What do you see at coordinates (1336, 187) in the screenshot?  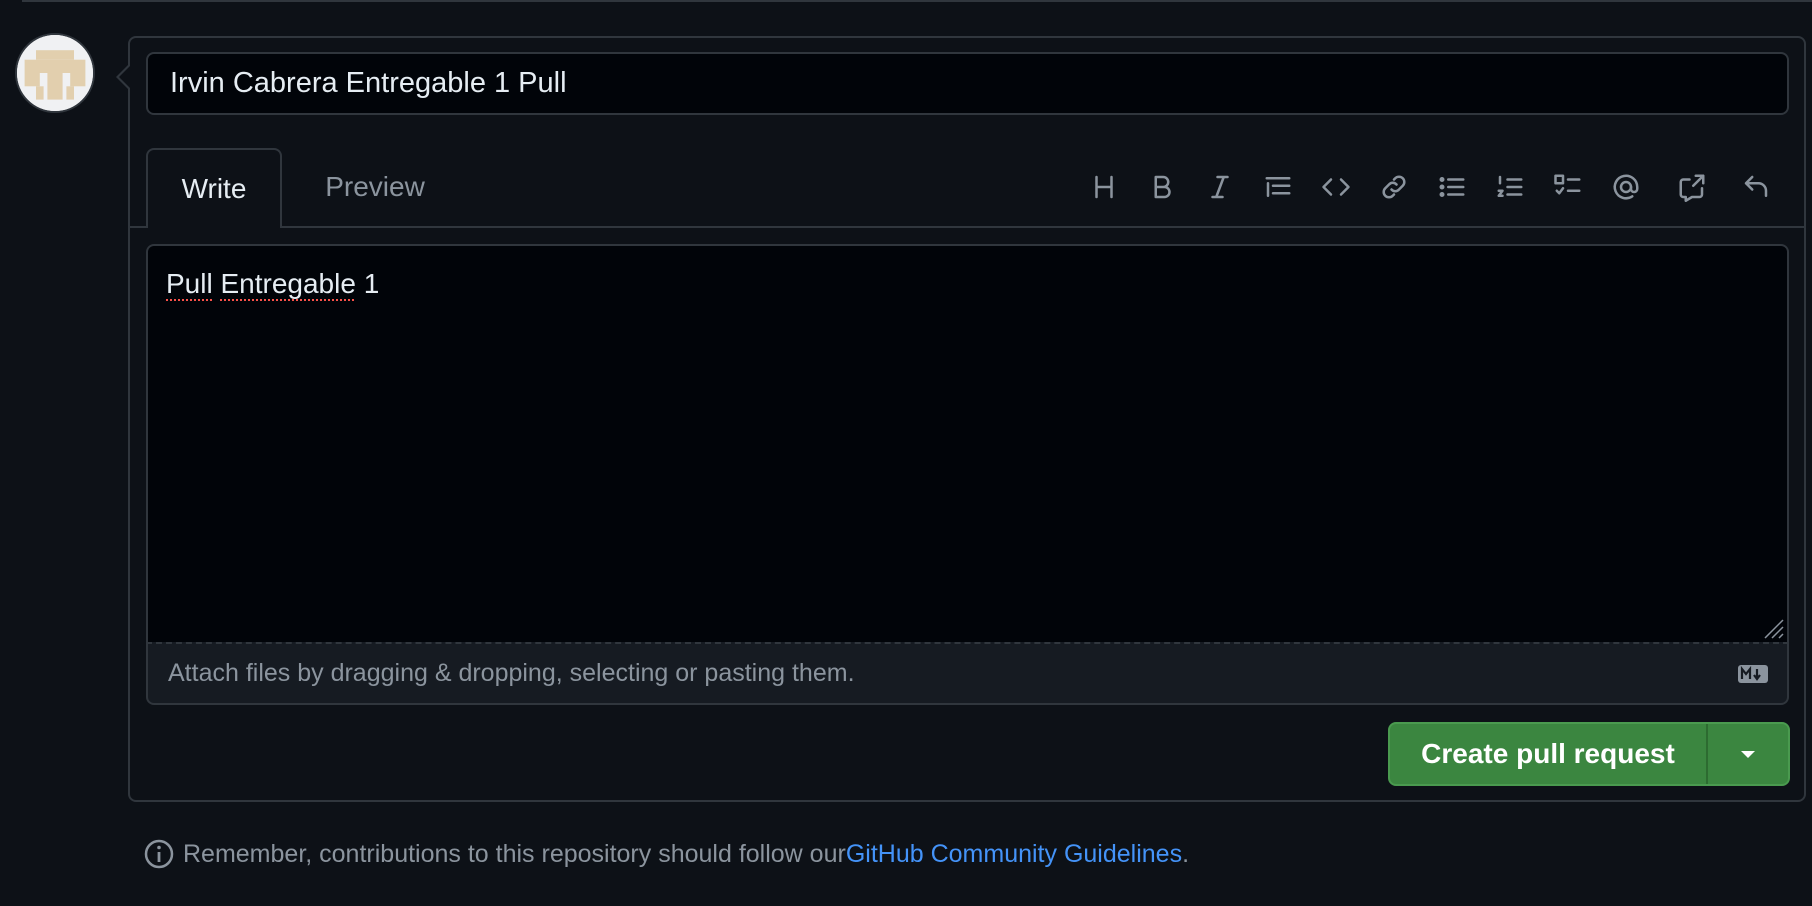 I see `code-icon` at bounding box center [1336, 187].